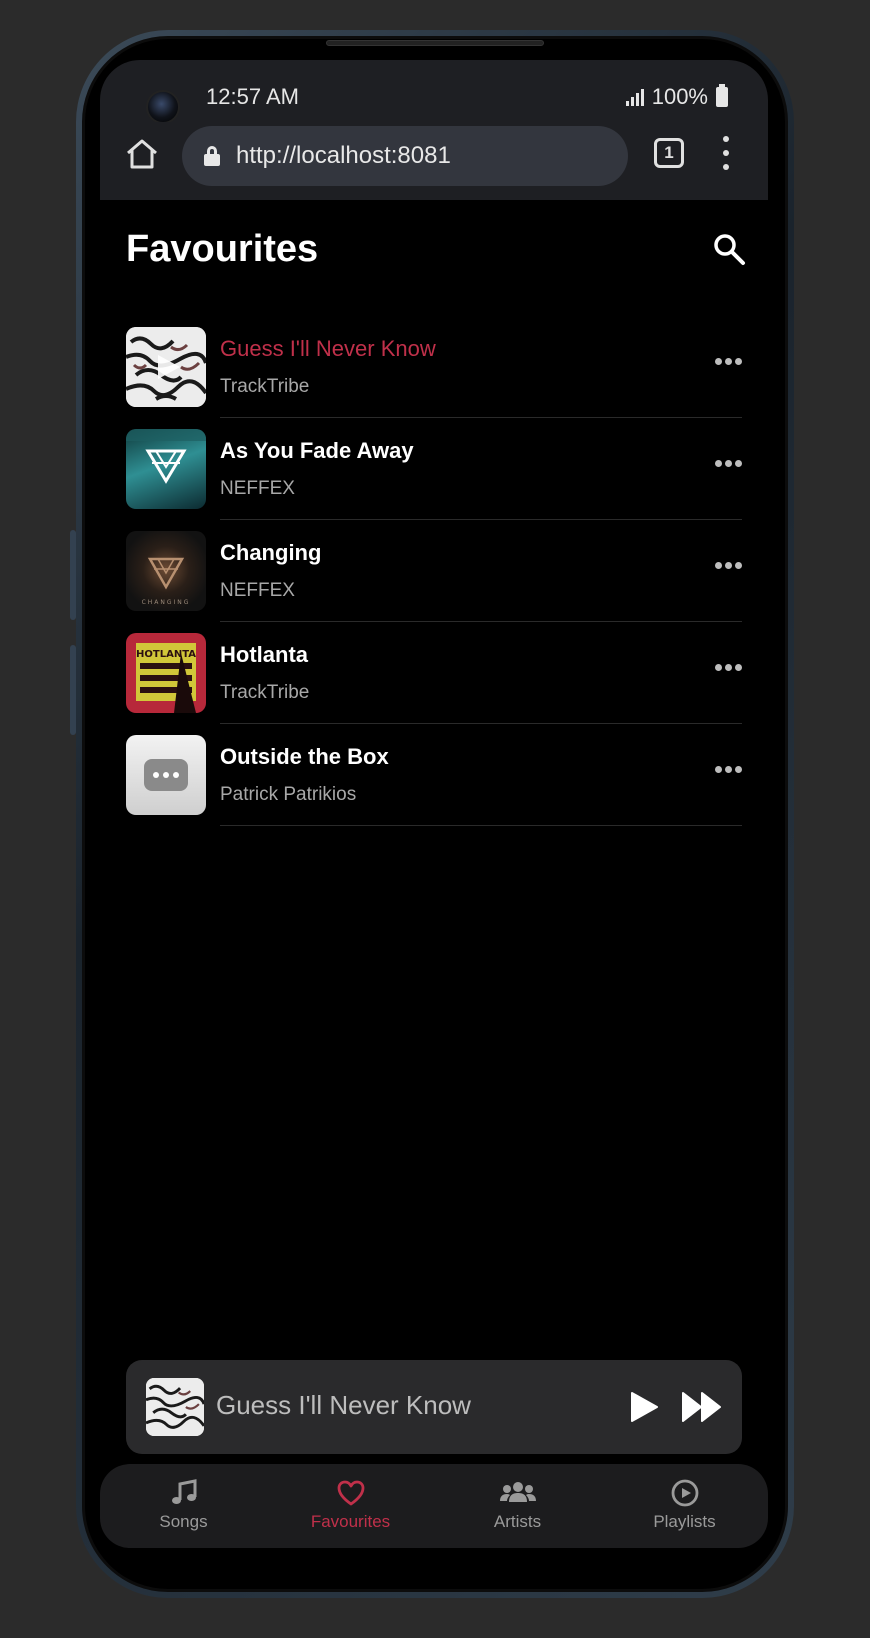 Image resolution: width=870 pixels, height=1638 pixels. What do you see at coordinates (317, 450) in the screenshot?
I see `song-title: As You Fade Away` at bounding box center [317, 450].